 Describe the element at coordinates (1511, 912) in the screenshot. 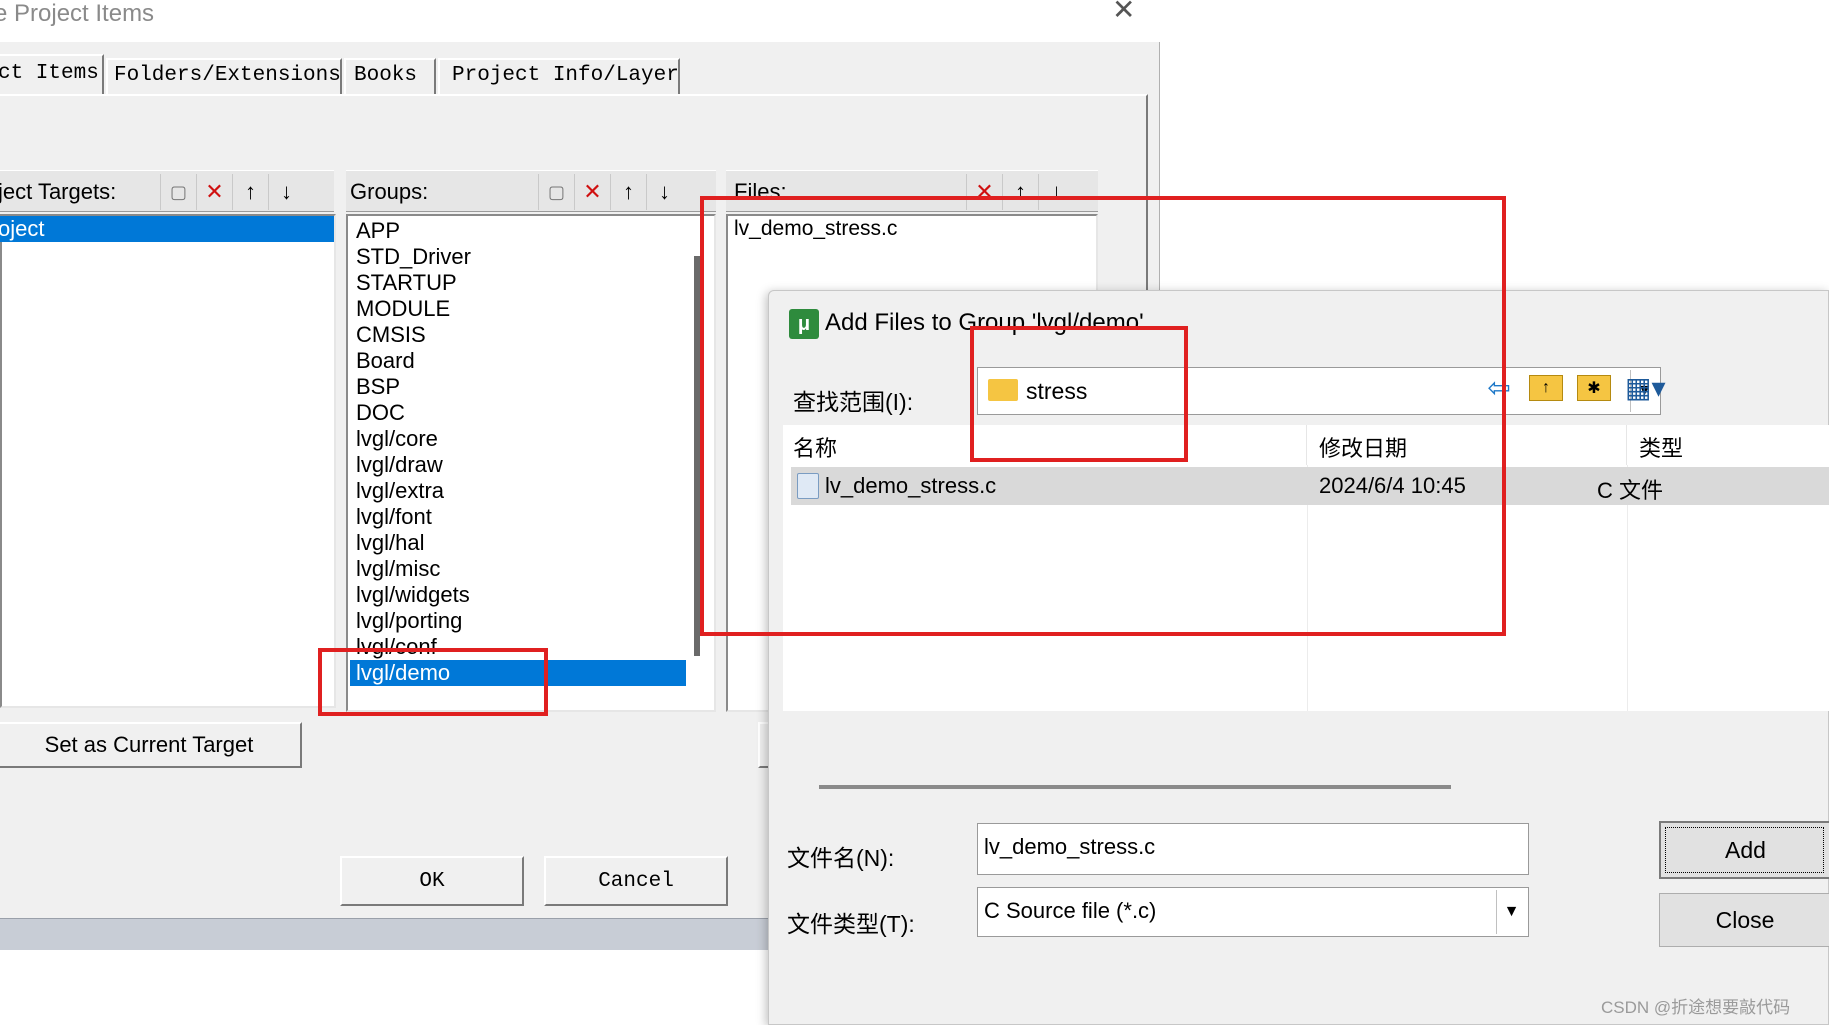

I see `chevron-down-icon: ▼` at that location.